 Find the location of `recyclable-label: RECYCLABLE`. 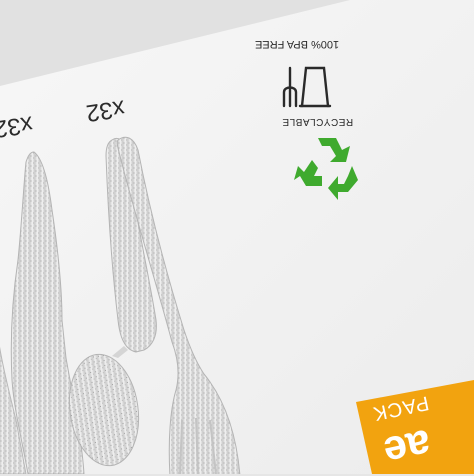

recyclable-label: RECYCLABLE is located at coordinates (318, 121).